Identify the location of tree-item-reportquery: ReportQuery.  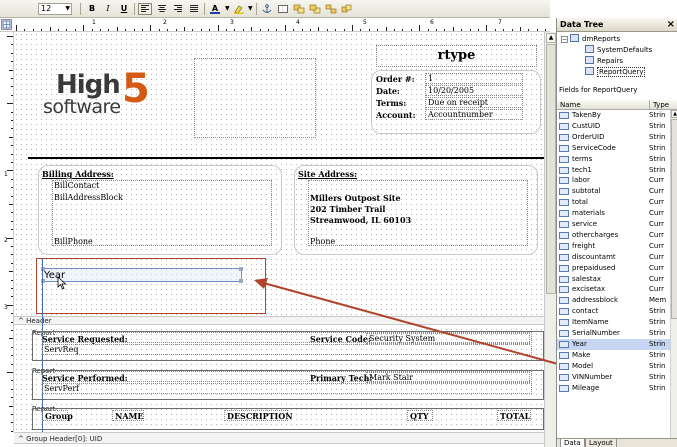
(615, 72).